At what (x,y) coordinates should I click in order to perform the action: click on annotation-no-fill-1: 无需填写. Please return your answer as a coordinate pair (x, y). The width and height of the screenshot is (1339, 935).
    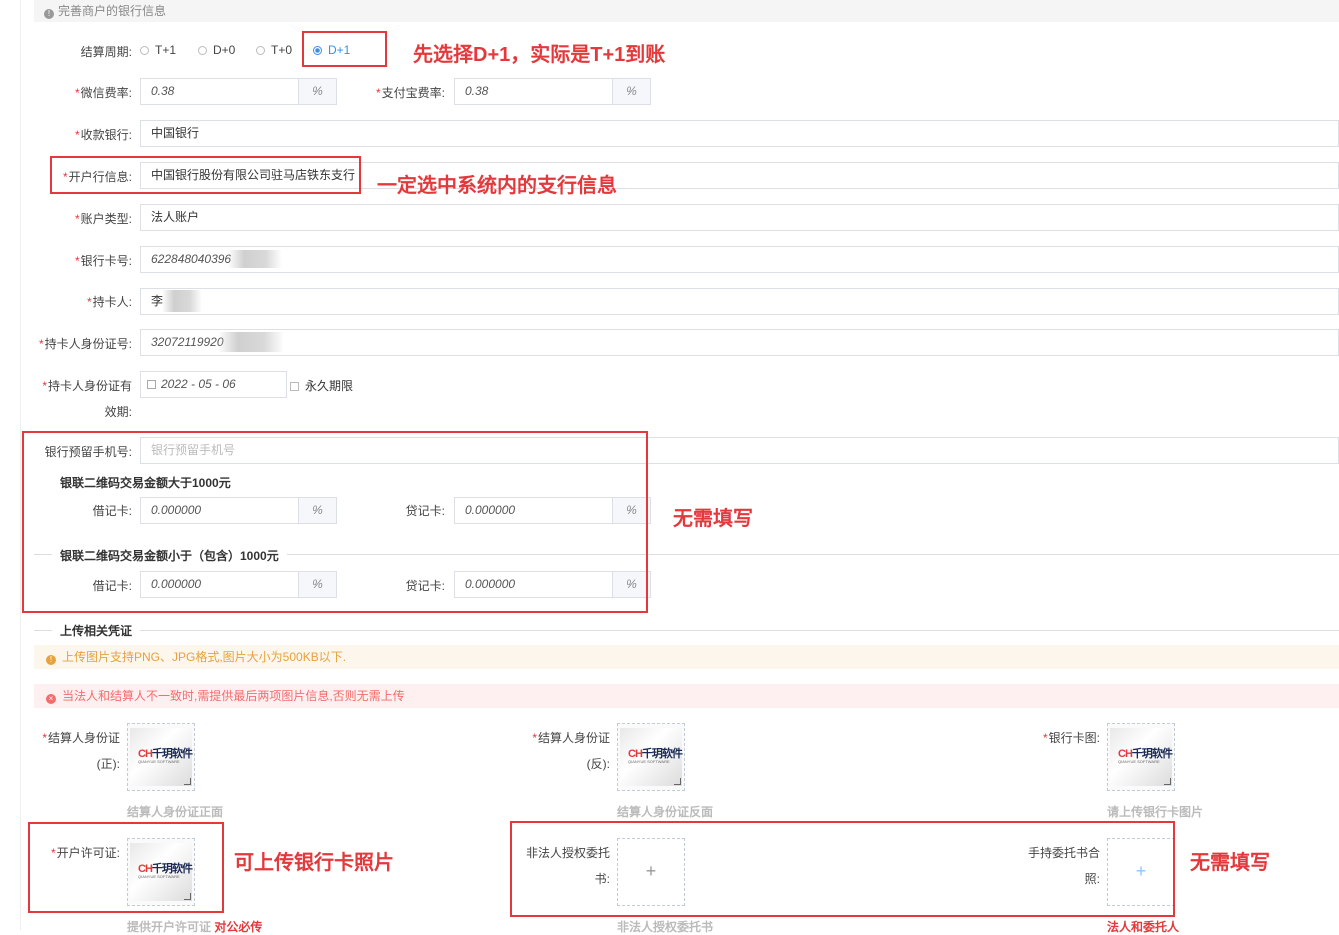
    Looking at the image, I should click on (713, 519).